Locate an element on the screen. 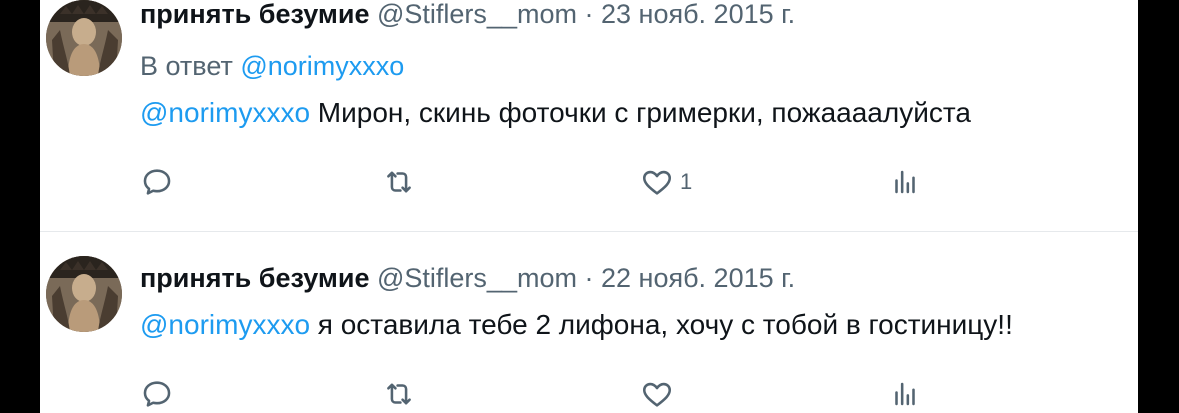 Image resolution: width=1179 pixels, height=413 pixels. like-button: 1 is located at coordinates (666, 182).